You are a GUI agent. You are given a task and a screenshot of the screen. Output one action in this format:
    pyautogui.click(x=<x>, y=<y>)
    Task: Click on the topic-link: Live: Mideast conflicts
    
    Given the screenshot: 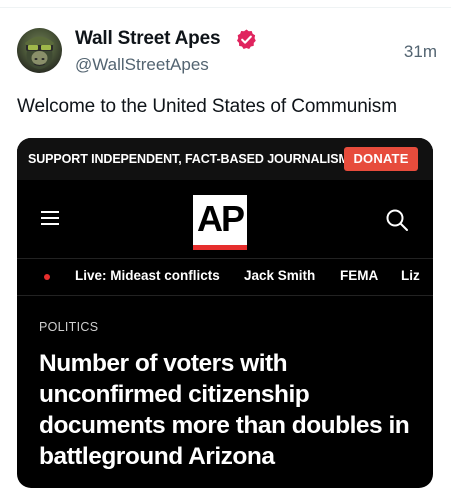 What is the action you would take?
    pyautogui.click(x=147, y=275)
    